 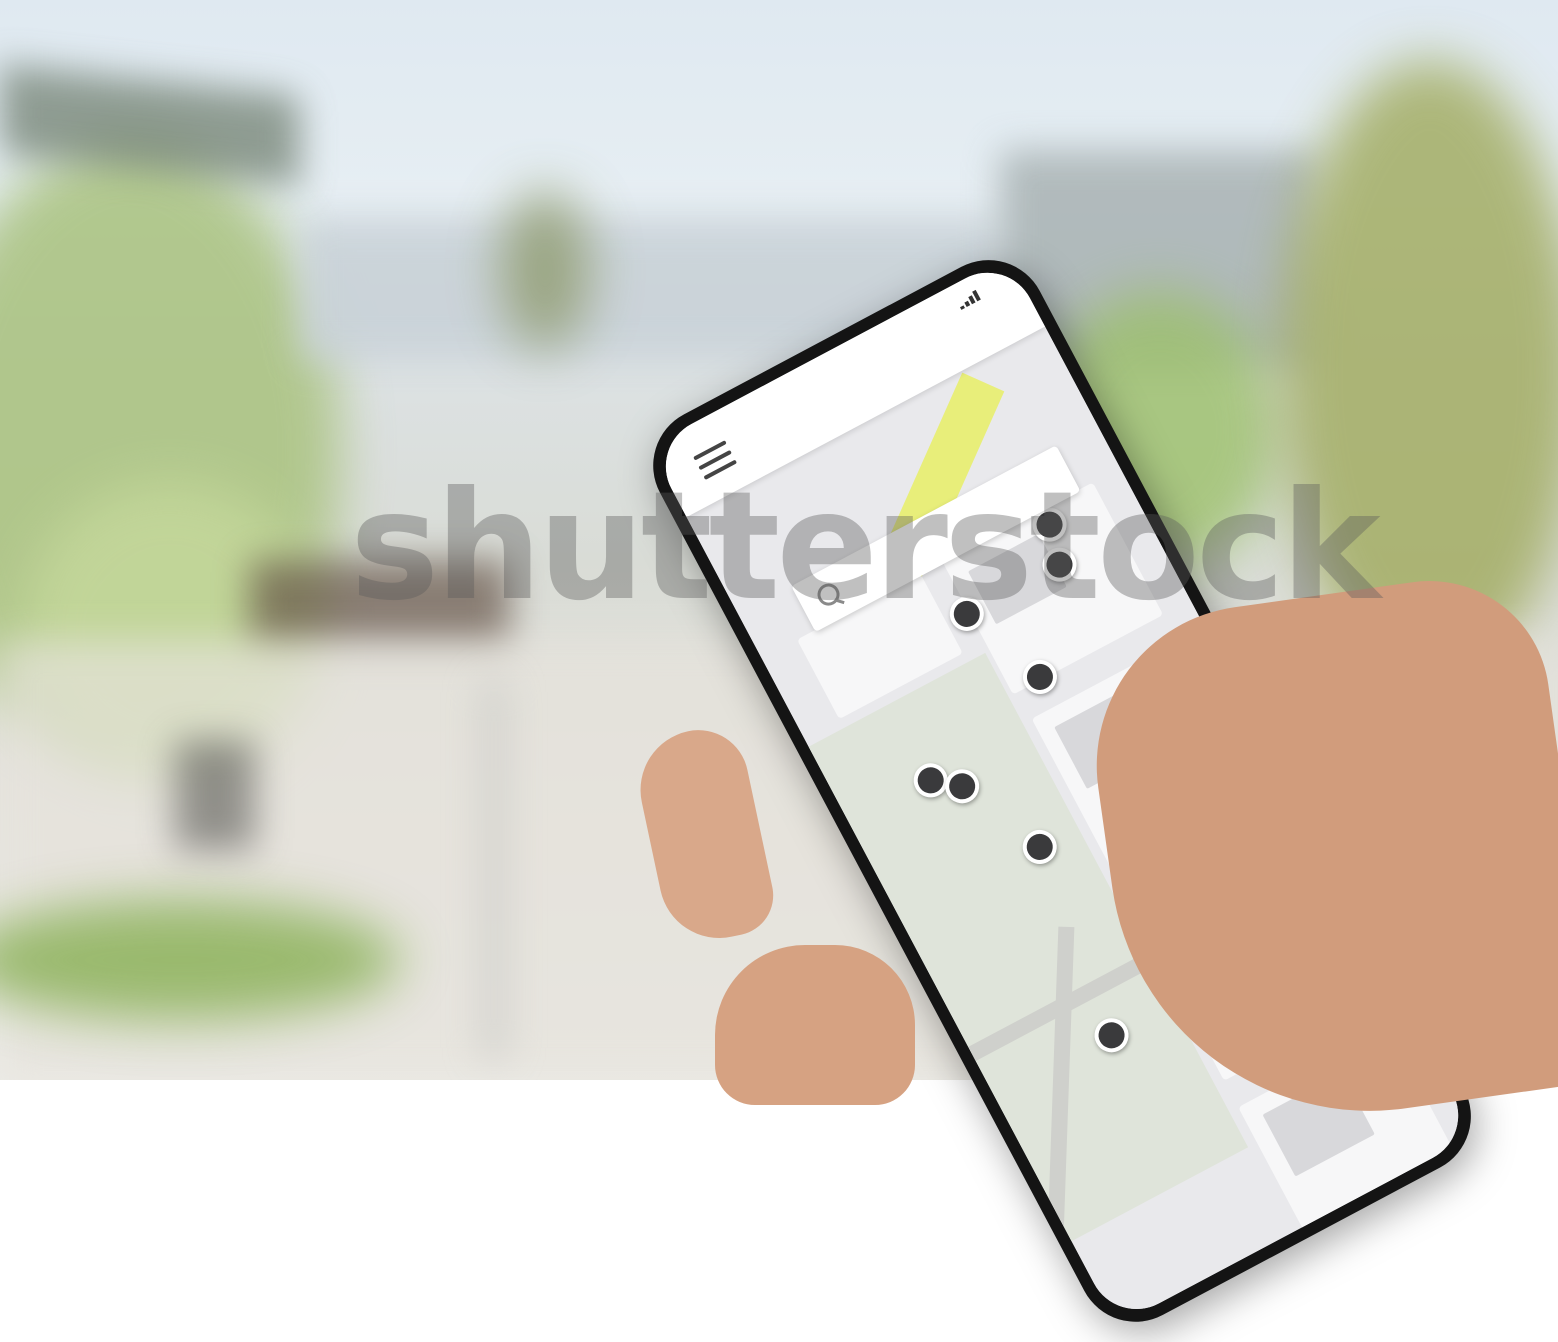 What do you see at coordinates (970, 298) in the screenshot?
I see `signal-bars-icon` at bounding box center [970, 298].